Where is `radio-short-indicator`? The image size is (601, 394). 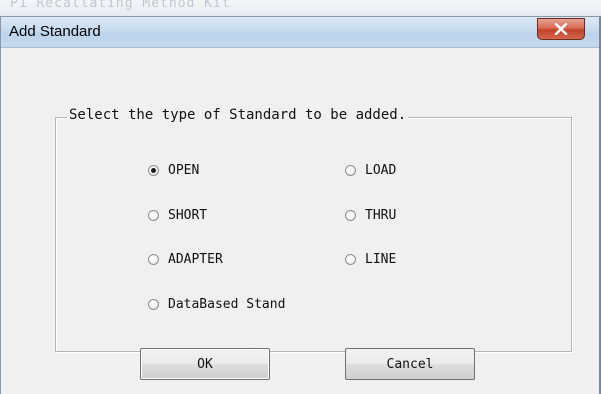
radio-short-indicator is located at coordinates (153, 215).